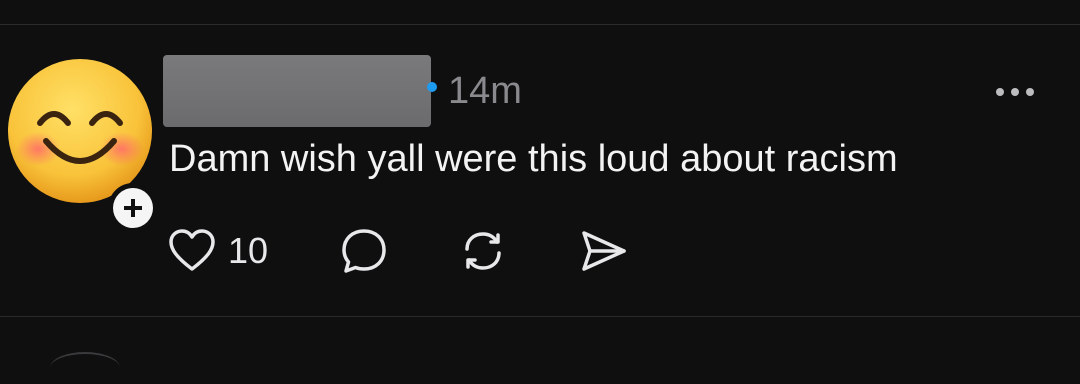 The width and height of the screenshot is (1080, 384). Describe the element at coordinates (1015, 92) in the screenshot. I see `more-options-button` at that location.